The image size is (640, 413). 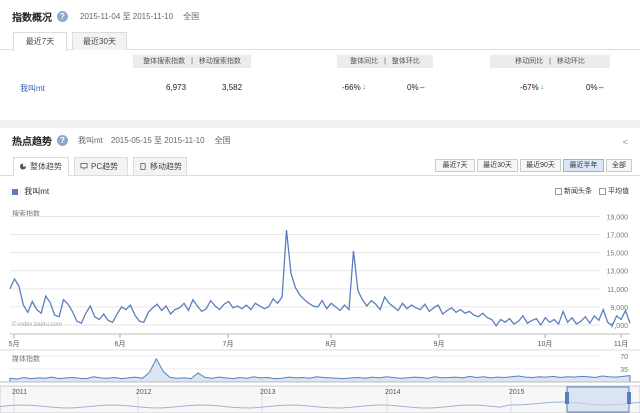 I want to click on x-tick-label: 5月, so click(x=14, y=344).